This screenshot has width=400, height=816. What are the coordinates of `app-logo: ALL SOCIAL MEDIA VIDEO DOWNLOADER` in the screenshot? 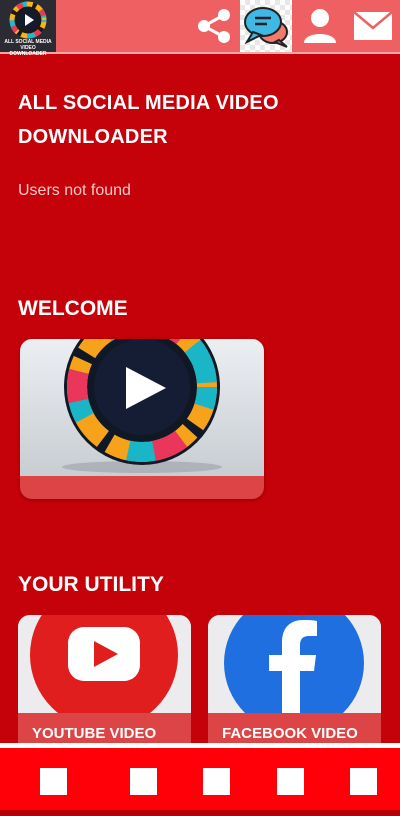 It's located at (28, 28).